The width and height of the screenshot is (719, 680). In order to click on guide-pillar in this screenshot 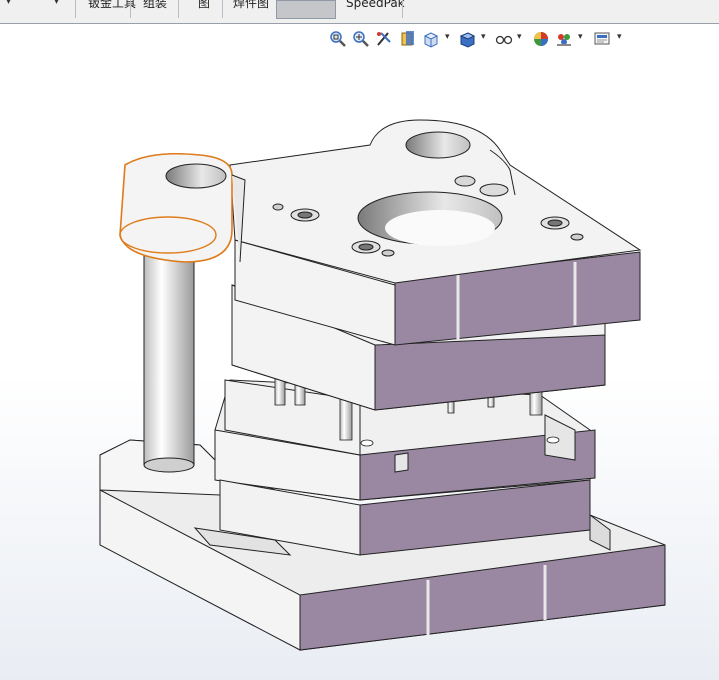, I will do `click(169, 363)`.